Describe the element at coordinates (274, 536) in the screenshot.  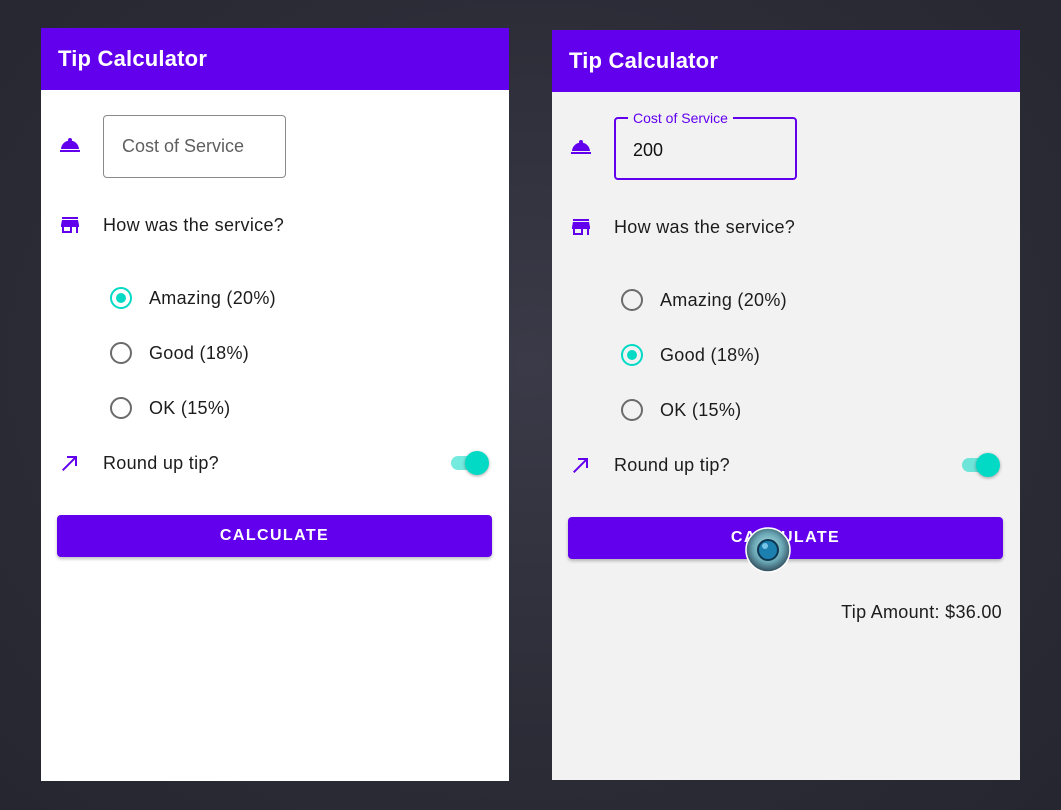
I see `calculate-button: CALCULATE` at that location.